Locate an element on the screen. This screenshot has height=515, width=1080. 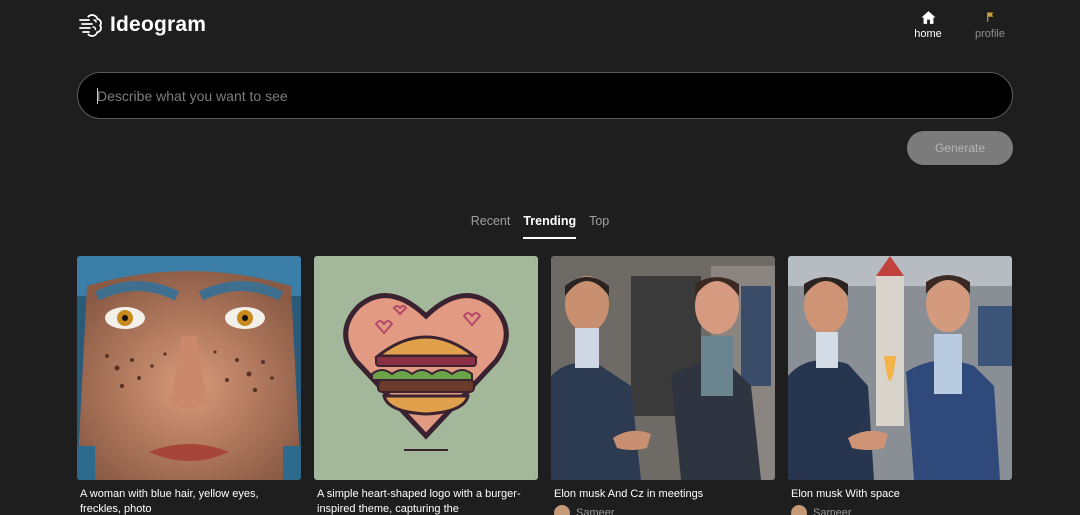
generate-button: Generate is located at coordinates (960, 148).